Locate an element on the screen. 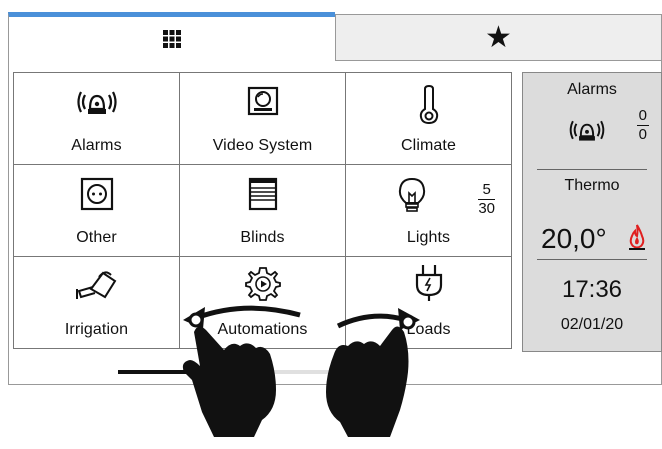 The width and height of the screenshot is (662, 449). tab-bar: ★ is located at coordinates (335, 36).